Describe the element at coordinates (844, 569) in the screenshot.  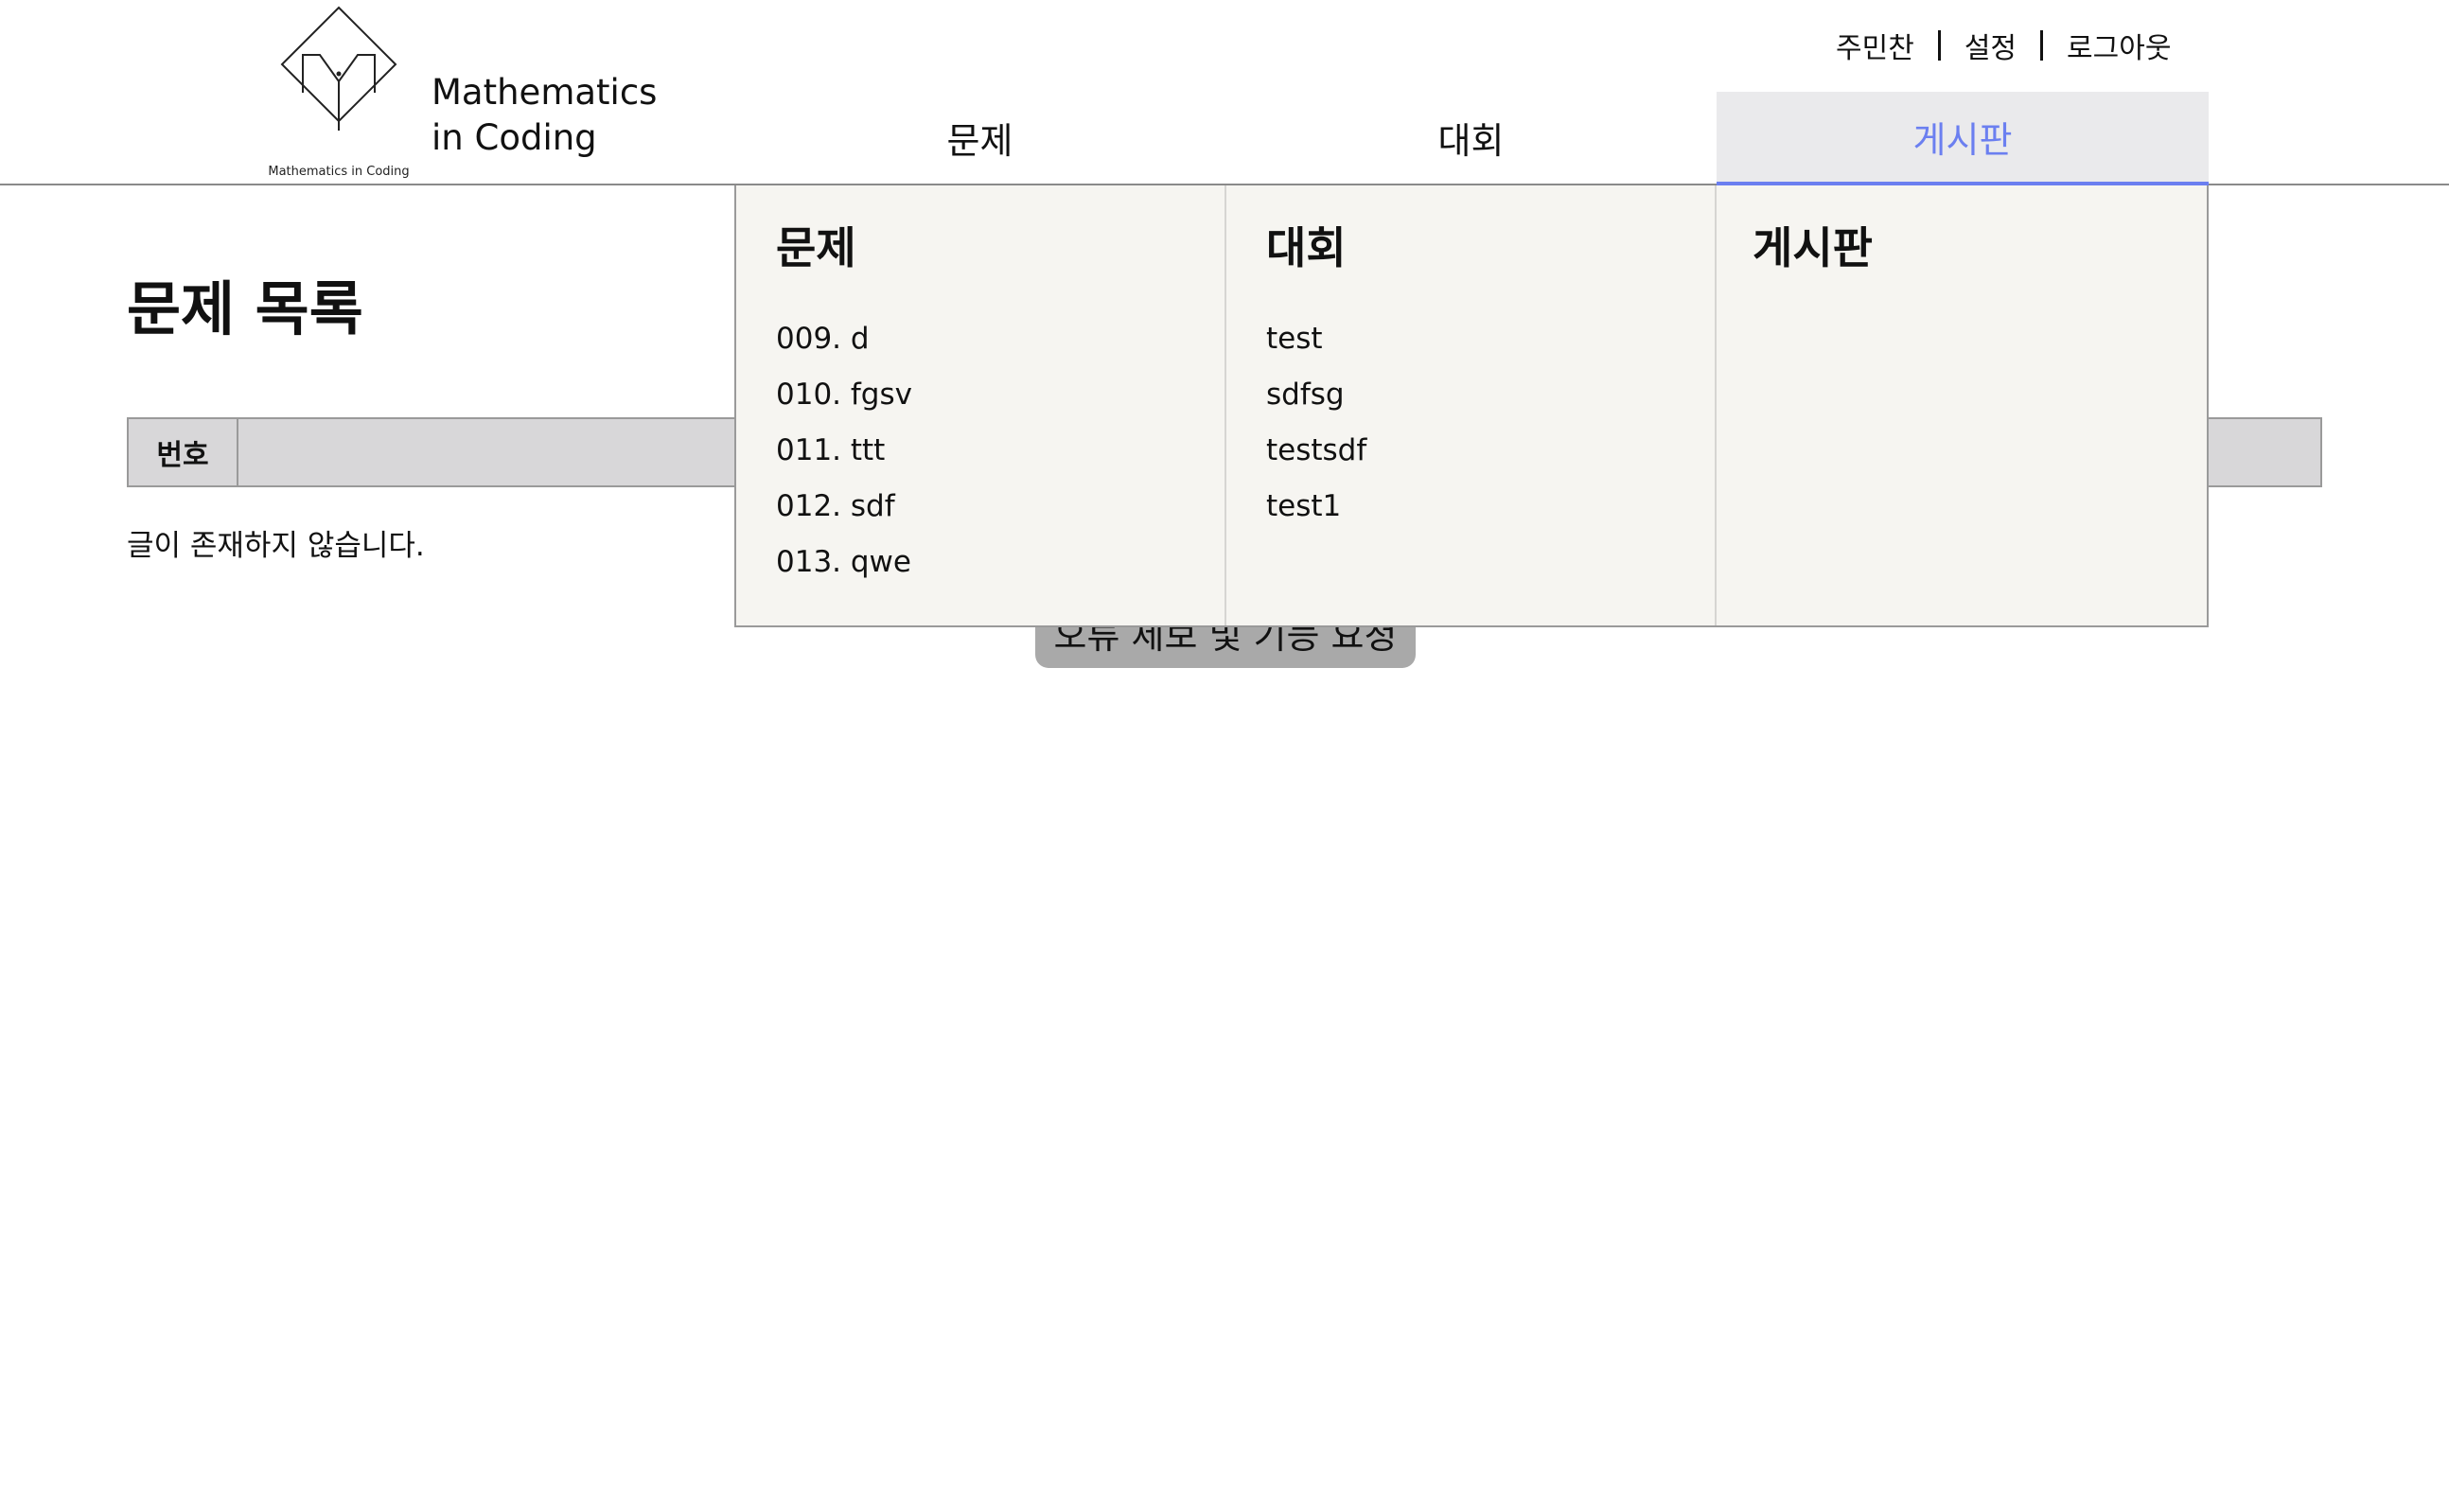
I see `dropdown-item: 013. qwe` at that location.